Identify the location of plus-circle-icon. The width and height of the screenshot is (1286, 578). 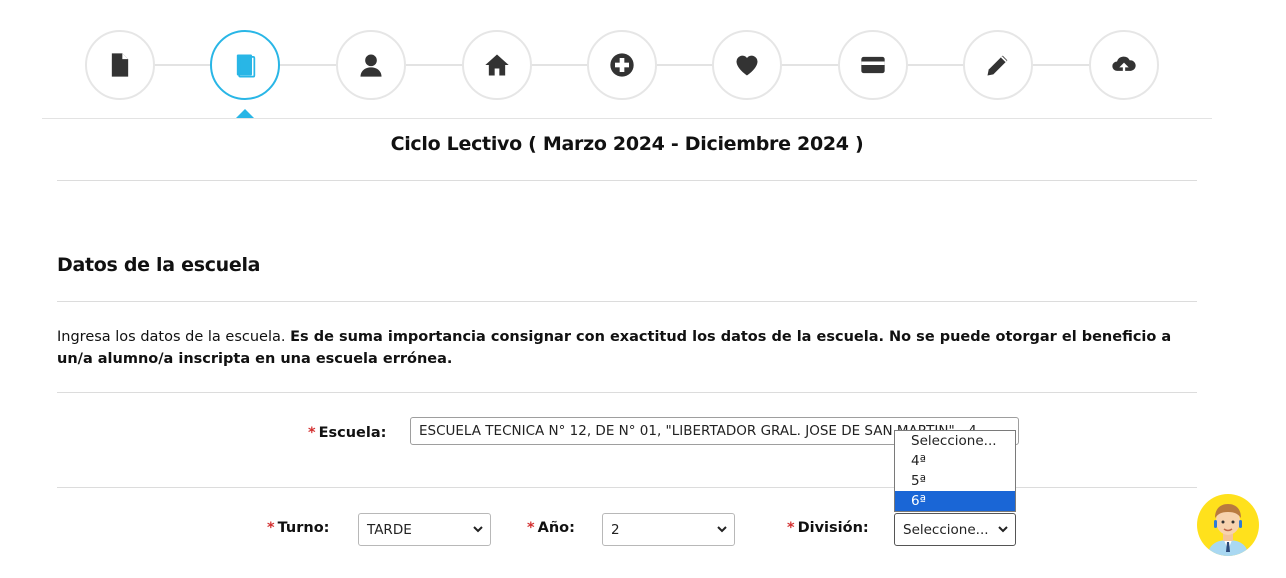
(622, 65).